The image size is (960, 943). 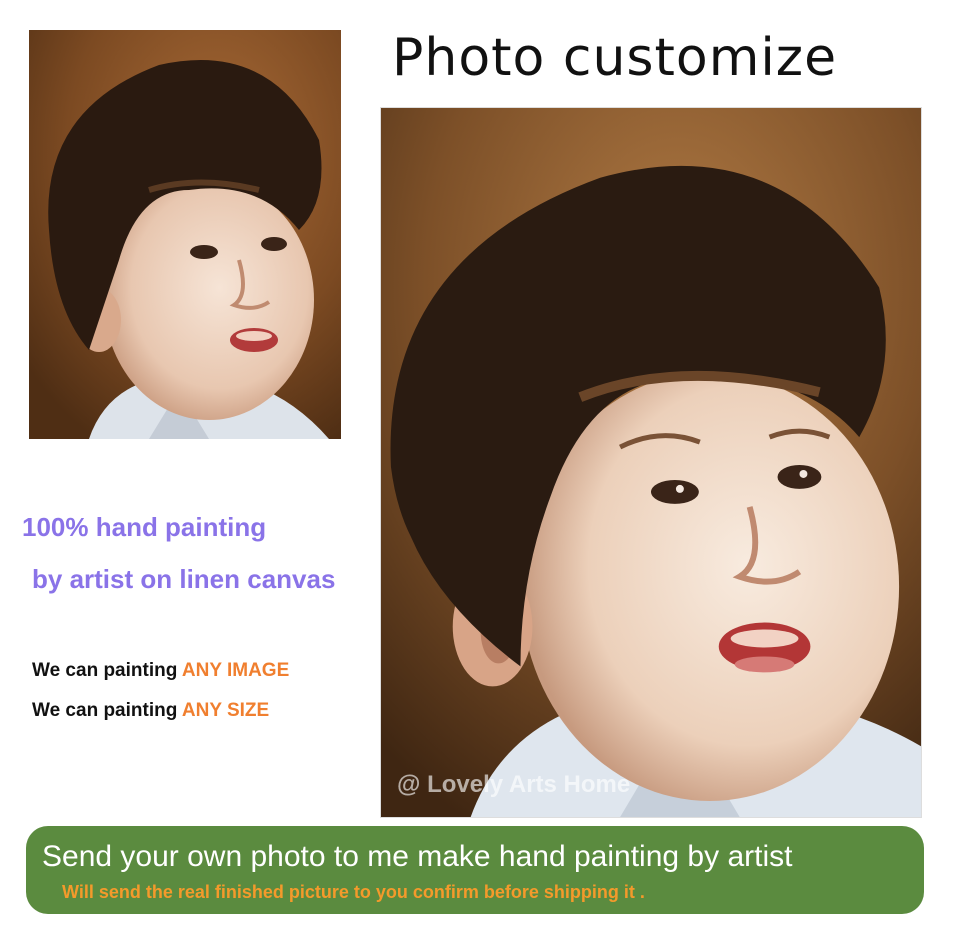 I want to click on child-portrait-illustration, so click(x=185, y=234).